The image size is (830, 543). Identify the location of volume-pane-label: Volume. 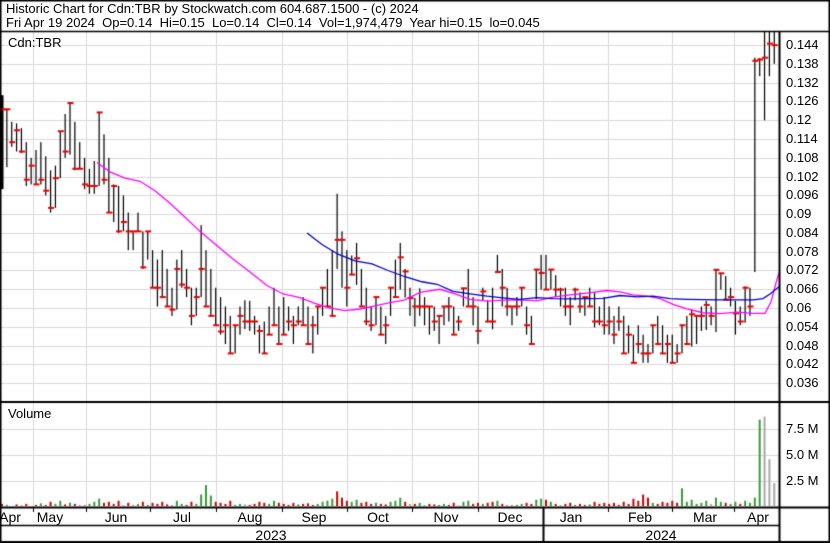
(30, 413).